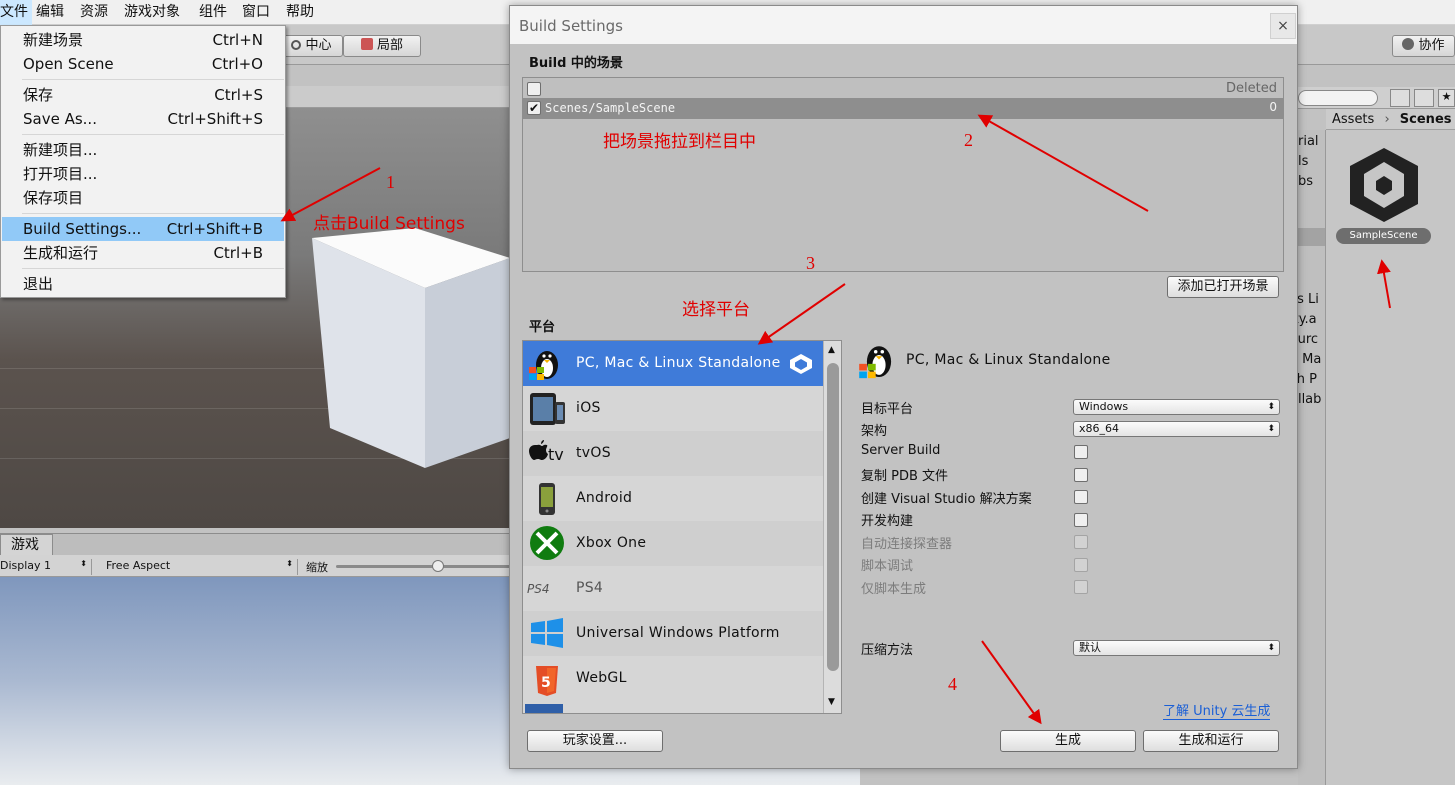 This screenshot has height=785, width=1455. Describe the element at coordinates (53, 40) in the screenshot. I see `menu-item-label: 新建场景` at that location.